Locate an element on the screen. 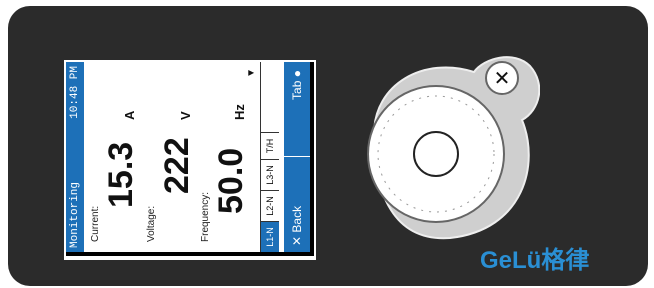  tab-t-h: T/H is located at coordinates (270, 145).